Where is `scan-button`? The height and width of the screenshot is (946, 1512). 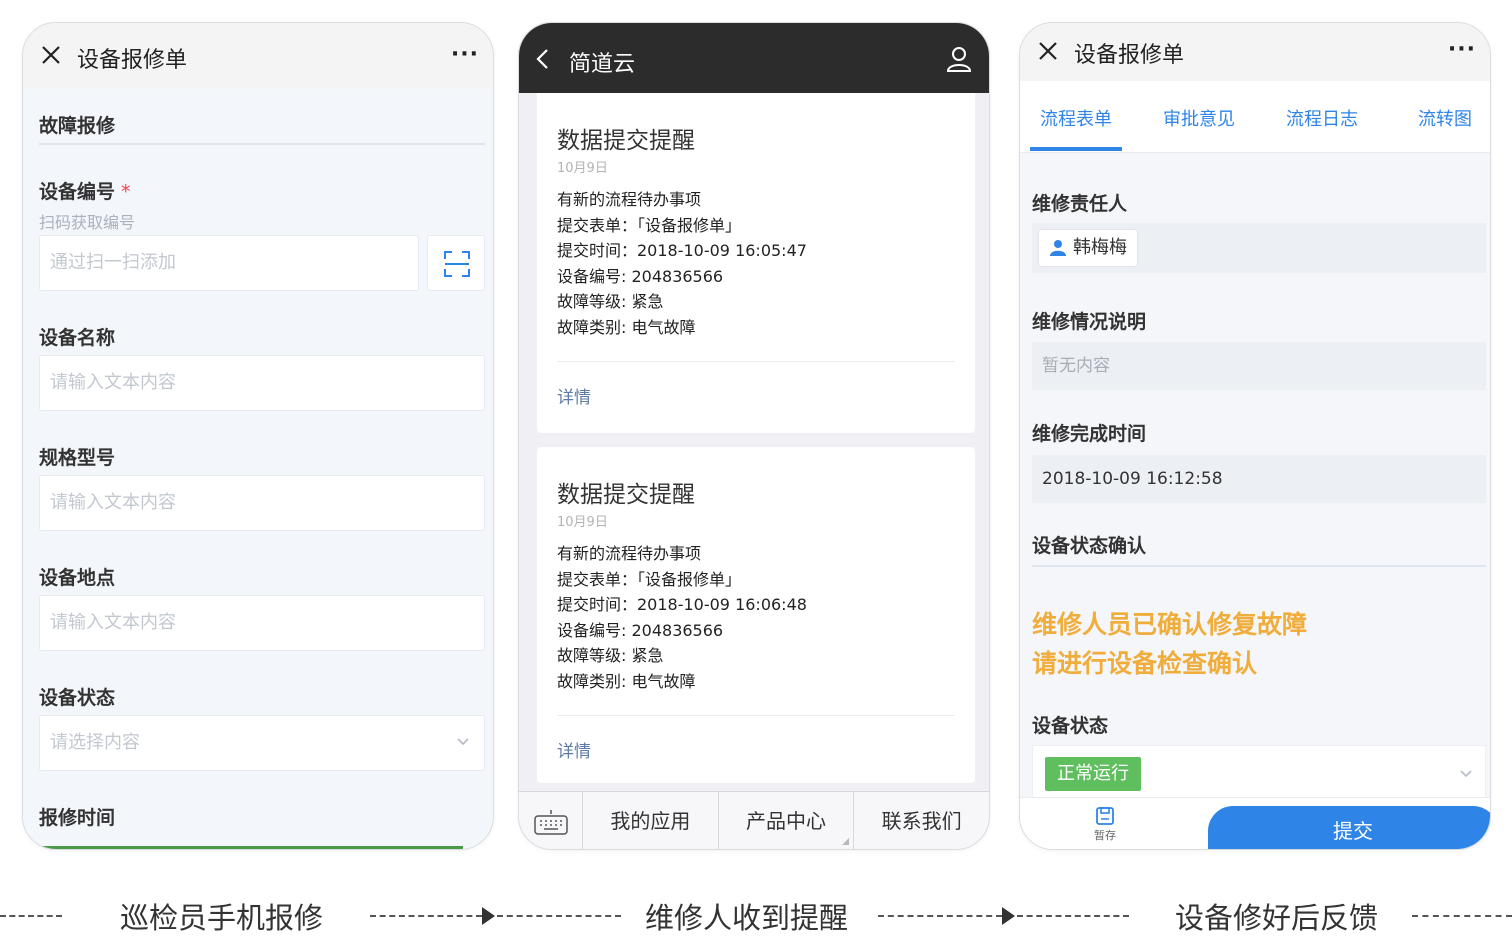
scan-button is located at coordinates (456, 263).